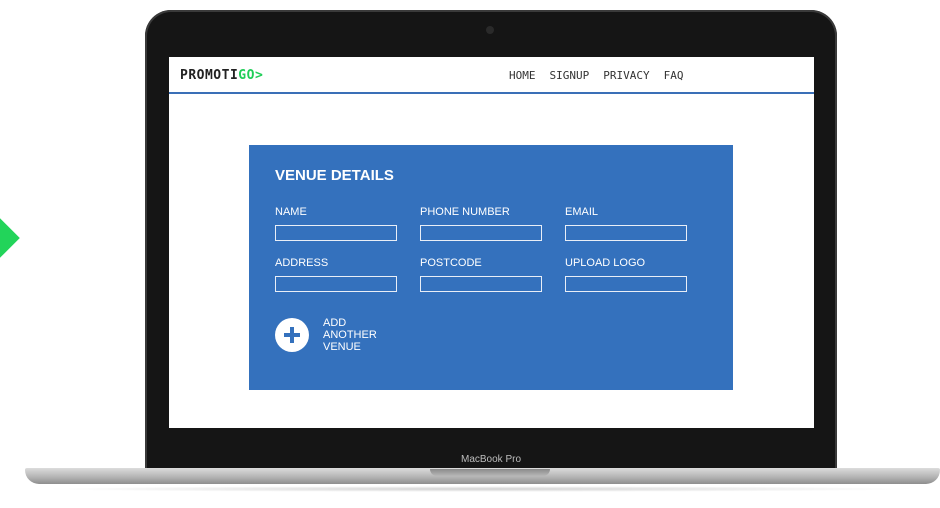  Describe the element at coordinates (259, 75) in the screenshot. I see `logo-arrow-icon: >` at that location.